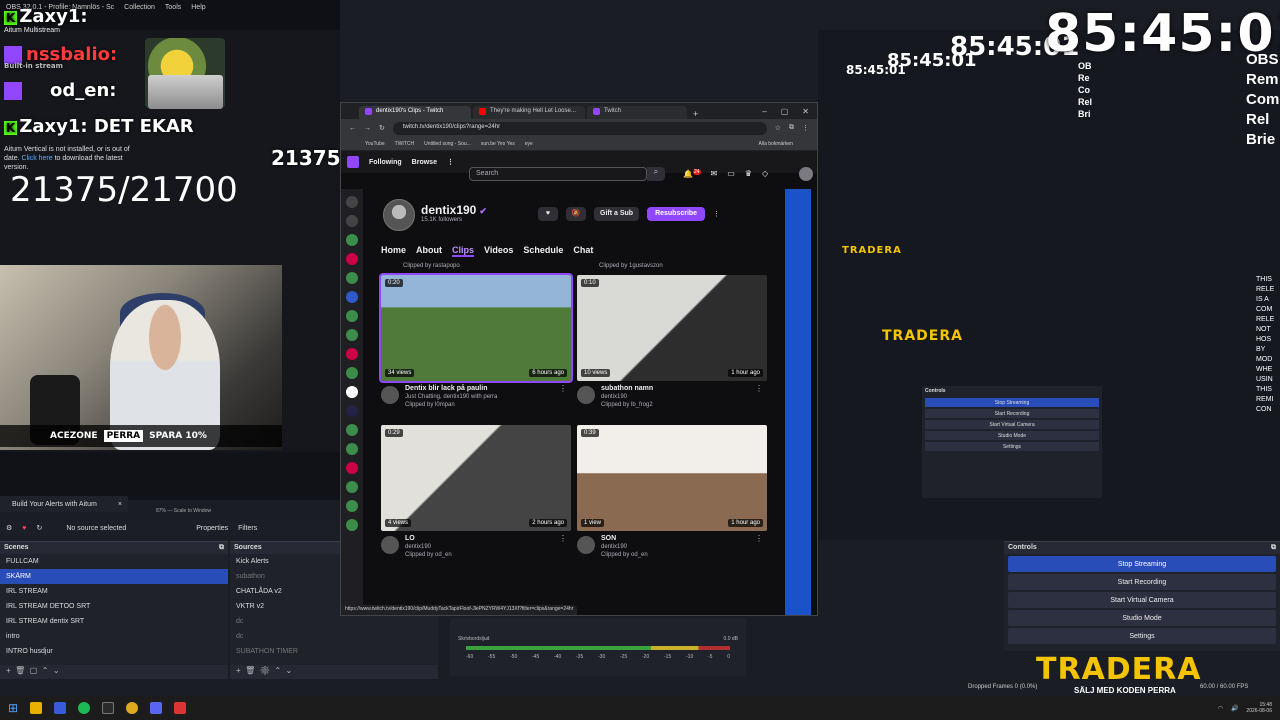  Describe the element at coordinates (247, 528) in the screenshot. I see `filters-button: Filters` at that location.